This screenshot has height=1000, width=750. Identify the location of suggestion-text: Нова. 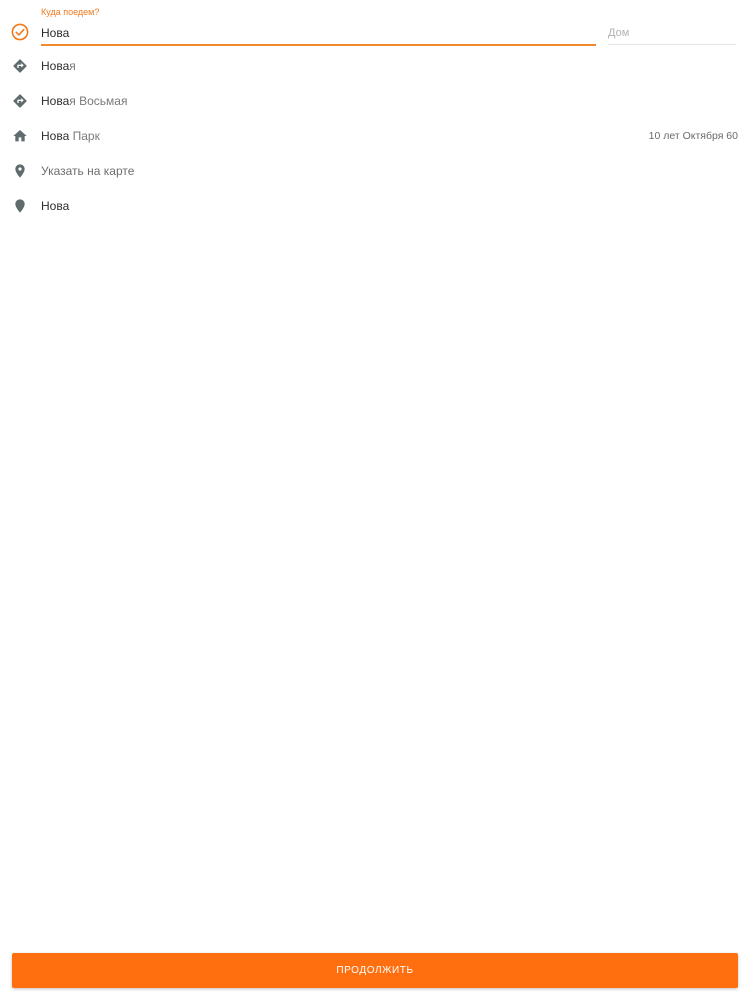
(55, 206).